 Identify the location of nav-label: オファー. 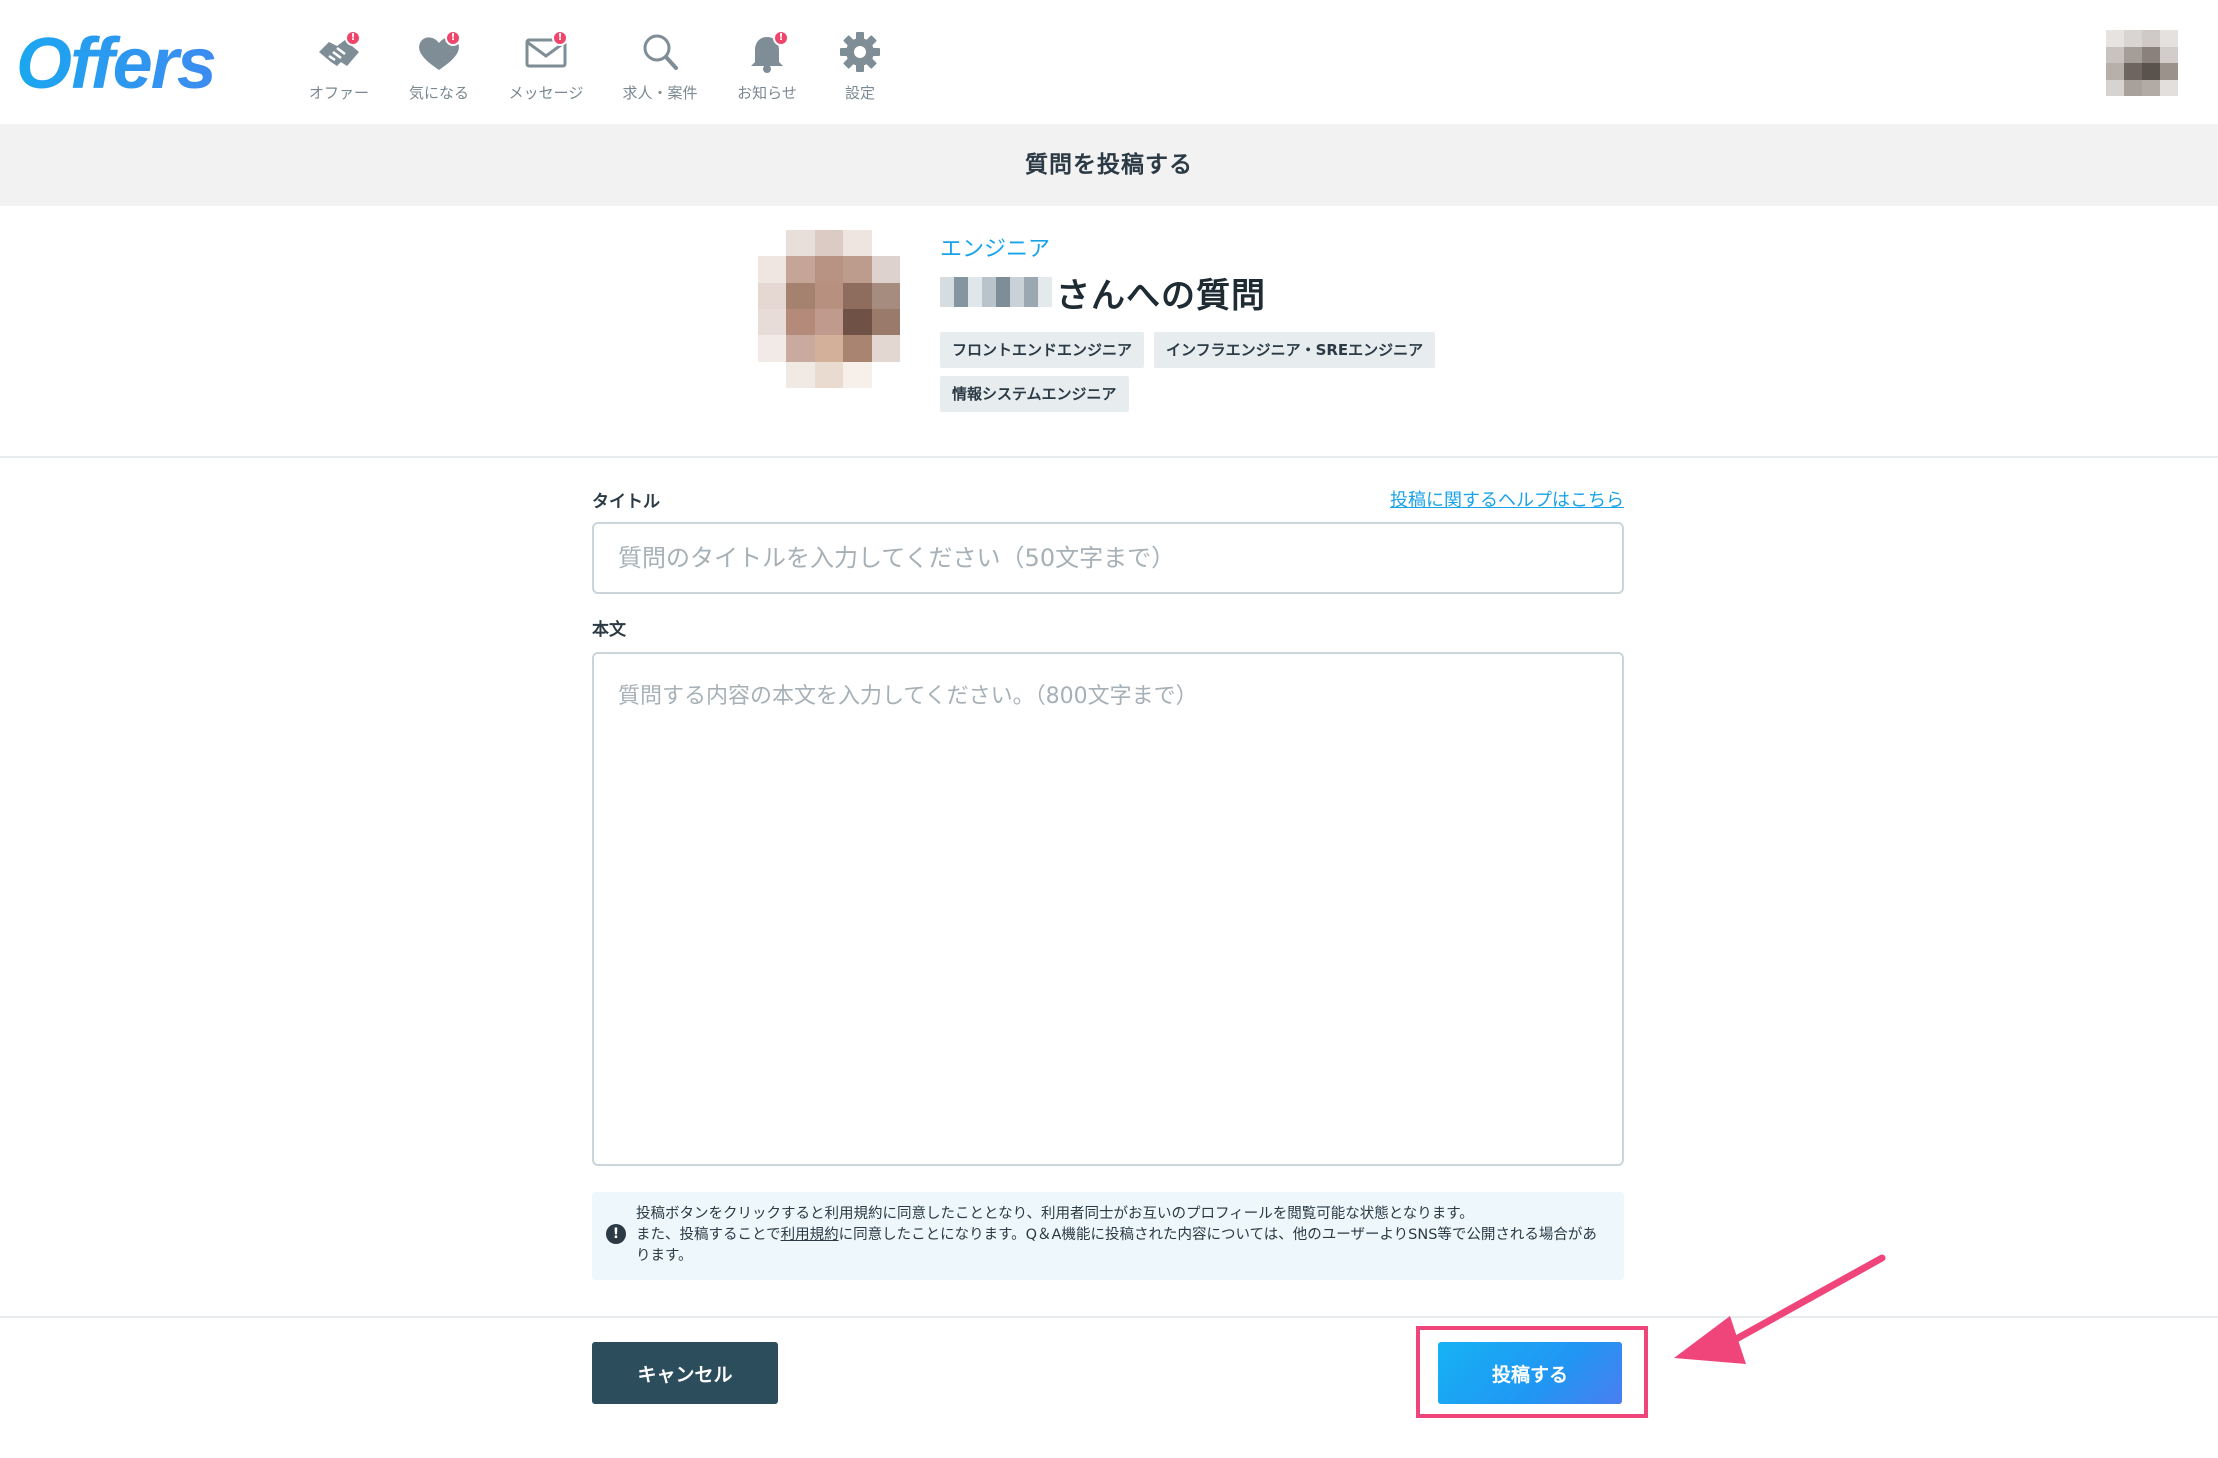
(338, 93).